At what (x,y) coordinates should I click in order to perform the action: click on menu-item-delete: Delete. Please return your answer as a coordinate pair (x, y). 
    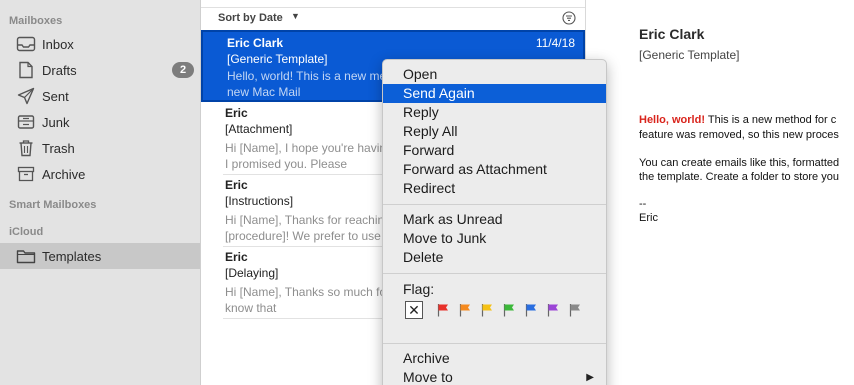
    Looking at the image, I should click on (494, 257).